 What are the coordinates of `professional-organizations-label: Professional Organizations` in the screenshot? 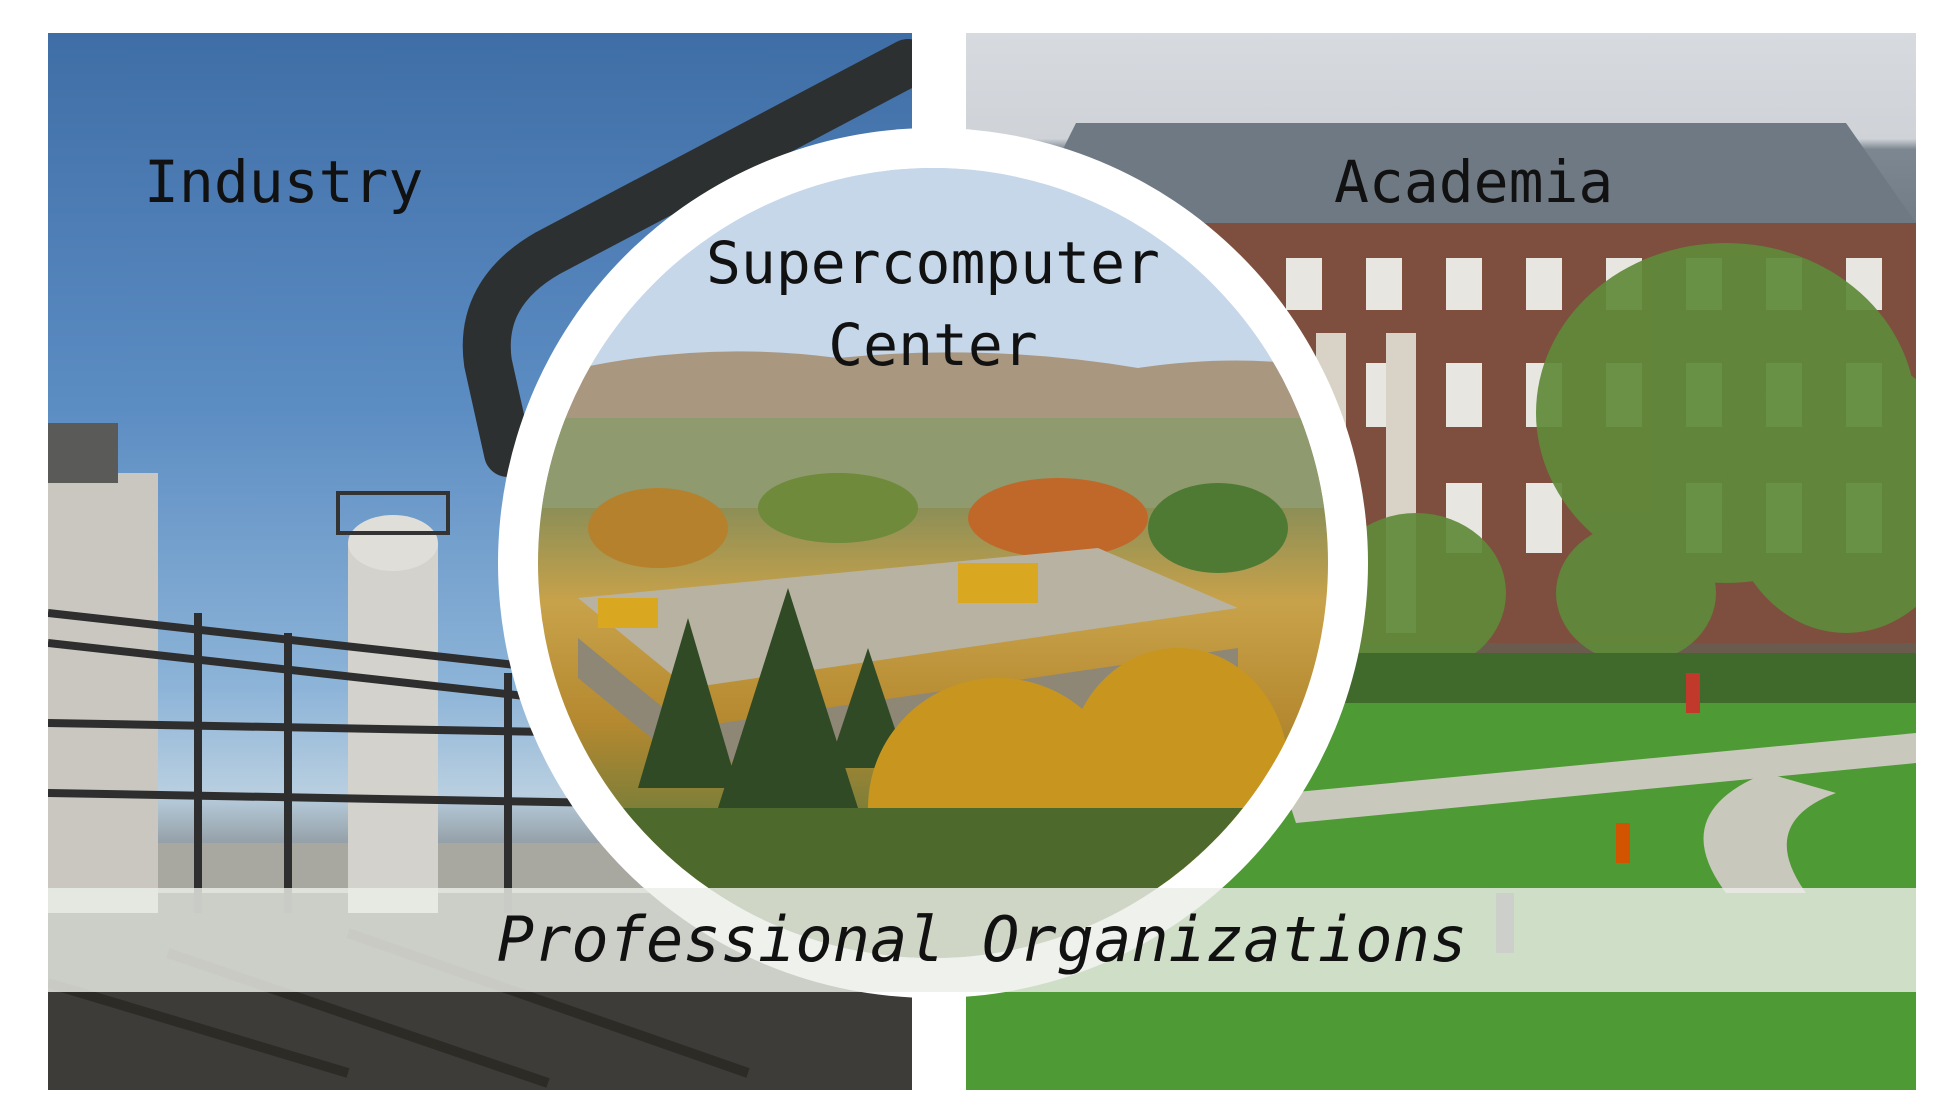 It's located at (982, 939).